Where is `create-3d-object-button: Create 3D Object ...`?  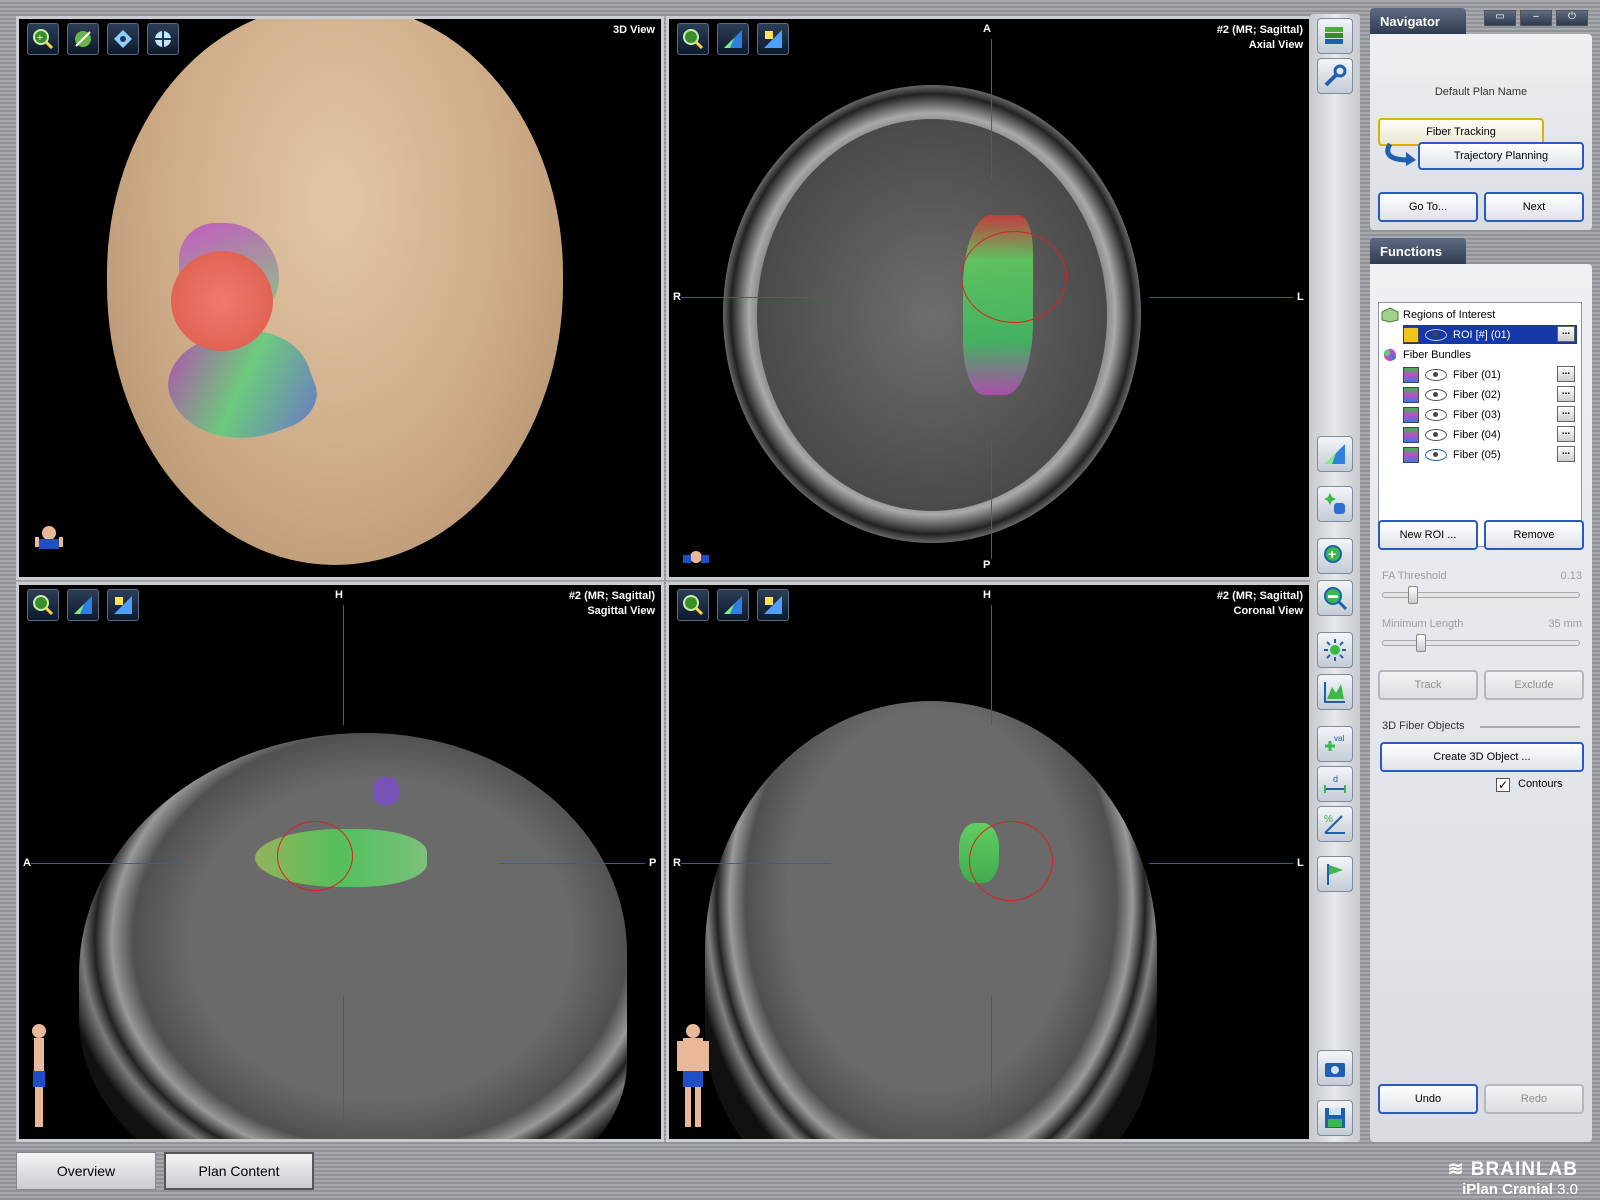 create-3d-object-button: Create 3D Object ... is located at coordinates (1482, 757).